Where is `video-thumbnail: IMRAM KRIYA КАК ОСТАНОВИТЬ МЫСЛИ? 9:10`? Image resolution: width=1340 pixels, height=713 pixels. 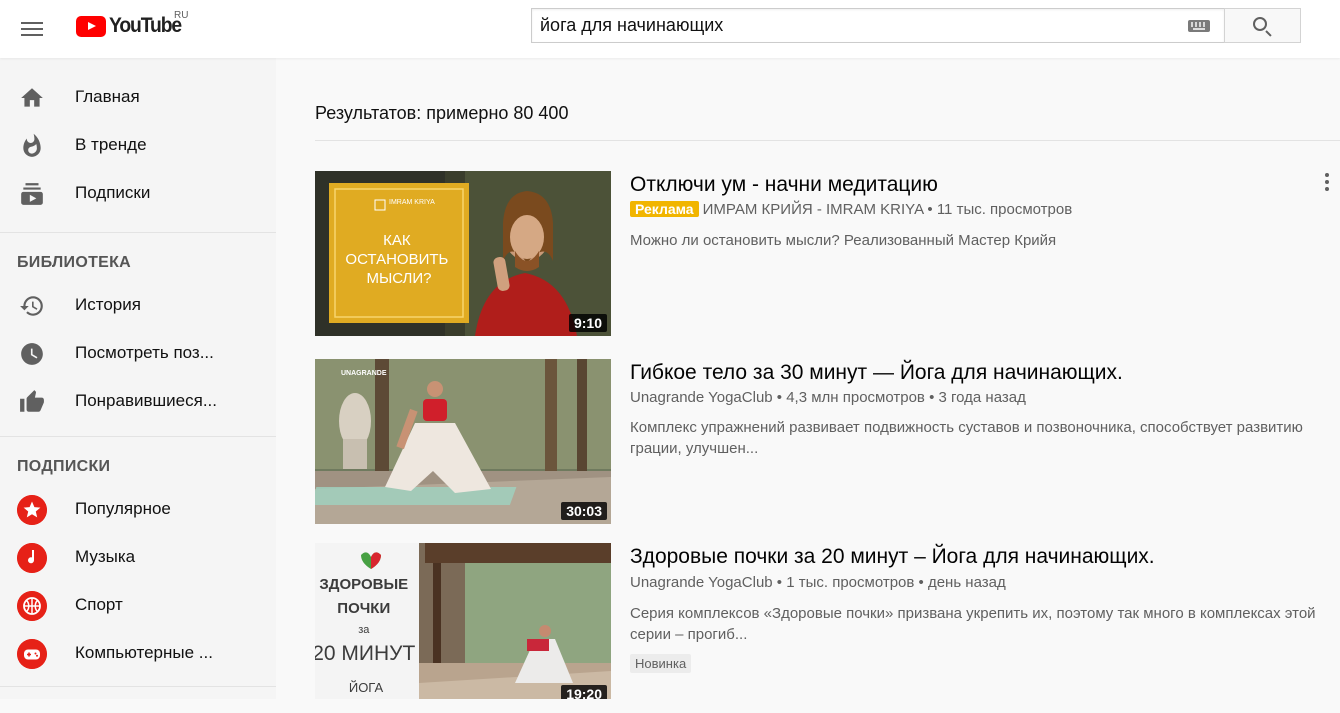 video-thumbnail: IMRAM KRIYA КАК ОСТАНОВИТЬ МЫСЛИ? 9:10 is located at coordinates (463, 253).